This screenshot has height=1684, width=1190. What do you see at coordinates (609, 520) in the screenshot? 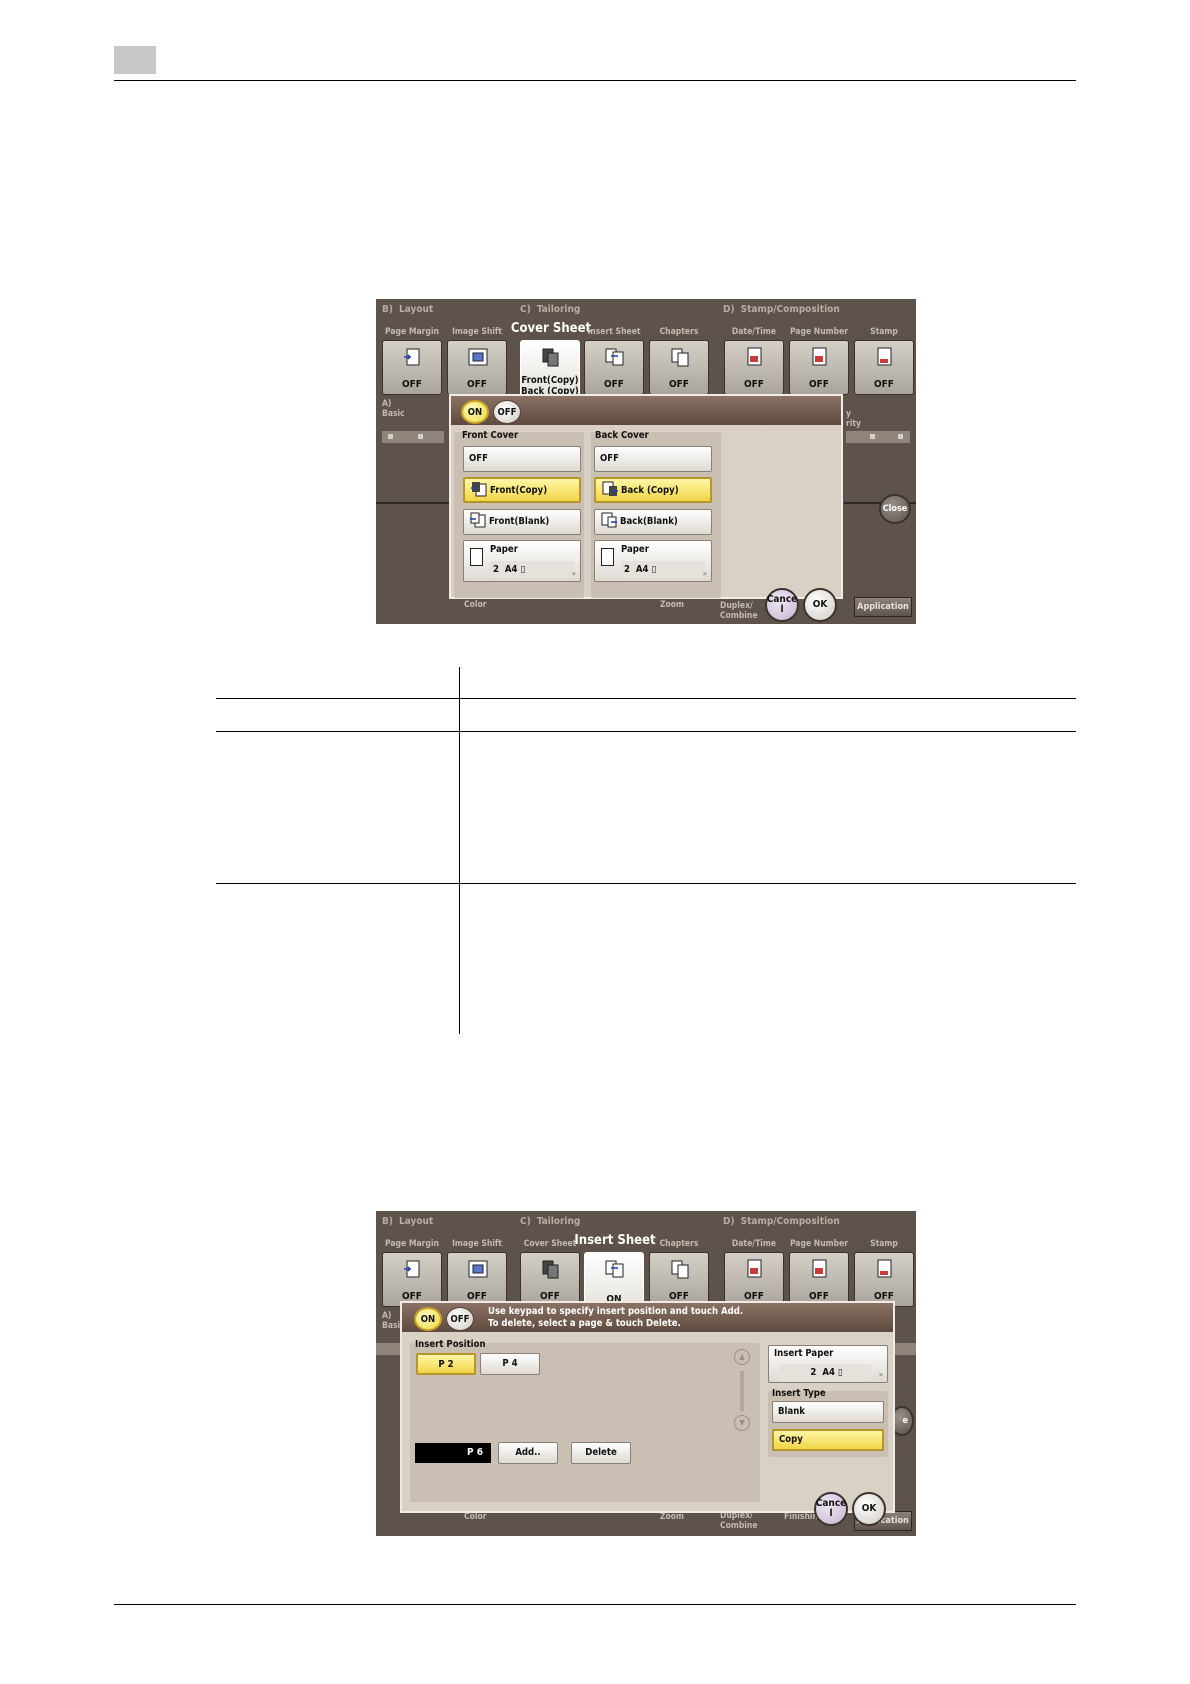
I see `back-blank-icon` at bounding box center [609, 520].